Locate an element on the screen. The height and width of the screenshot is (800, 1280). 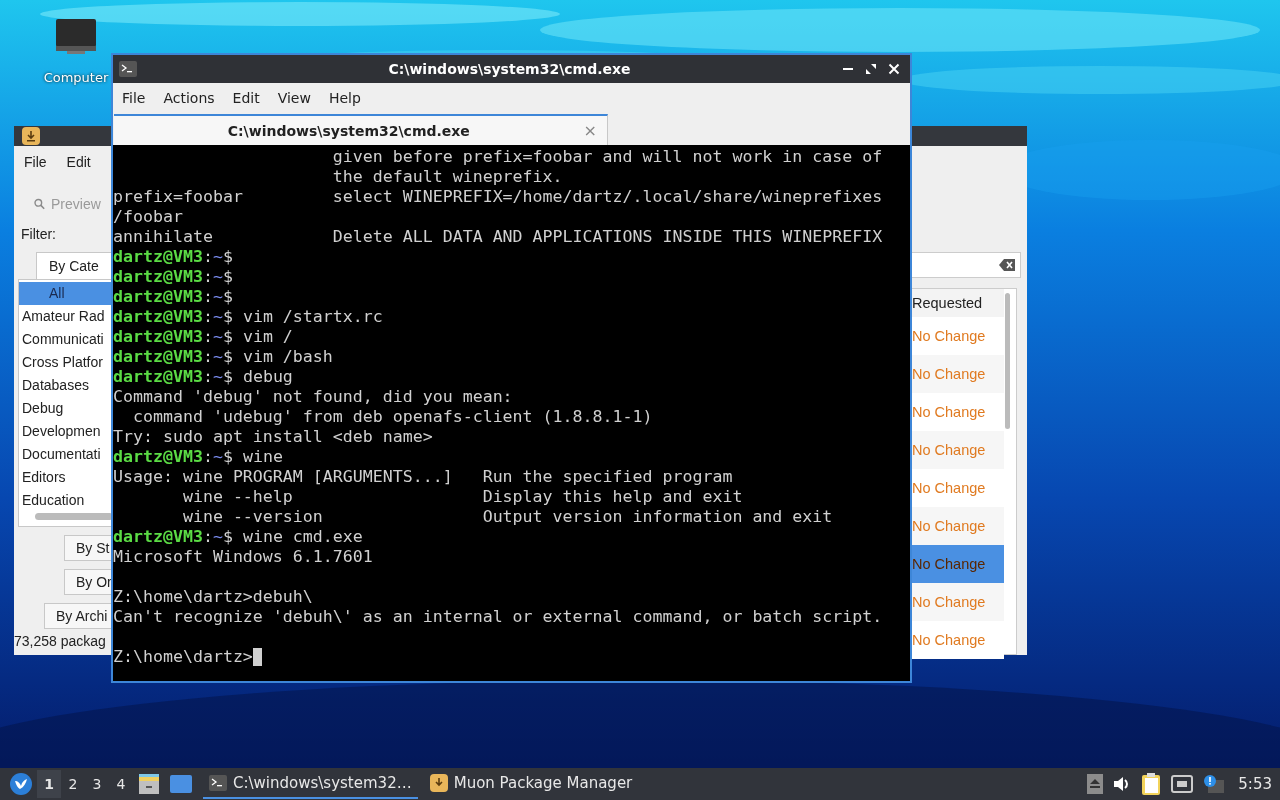
list-item: All is located at coordinates (65, 293).